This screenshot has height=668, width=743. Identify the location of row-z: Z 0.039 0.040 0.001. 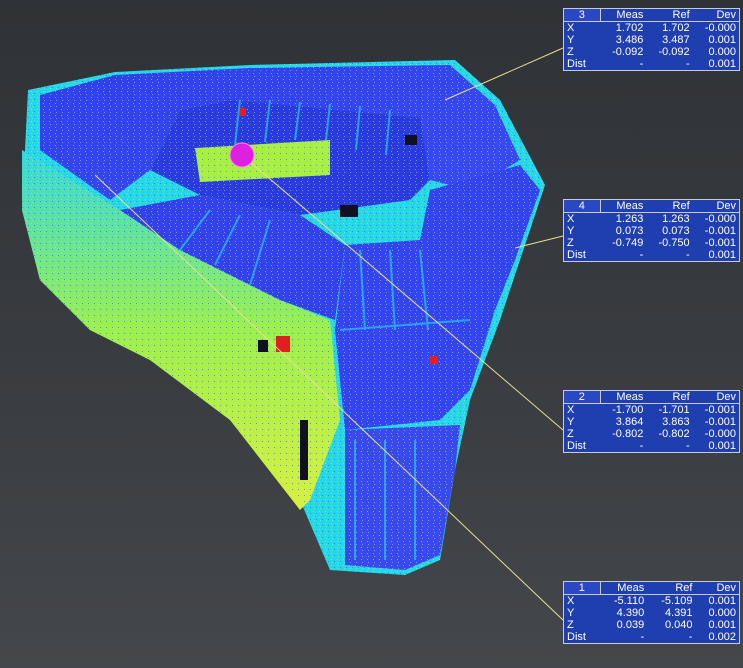
(651, 625).